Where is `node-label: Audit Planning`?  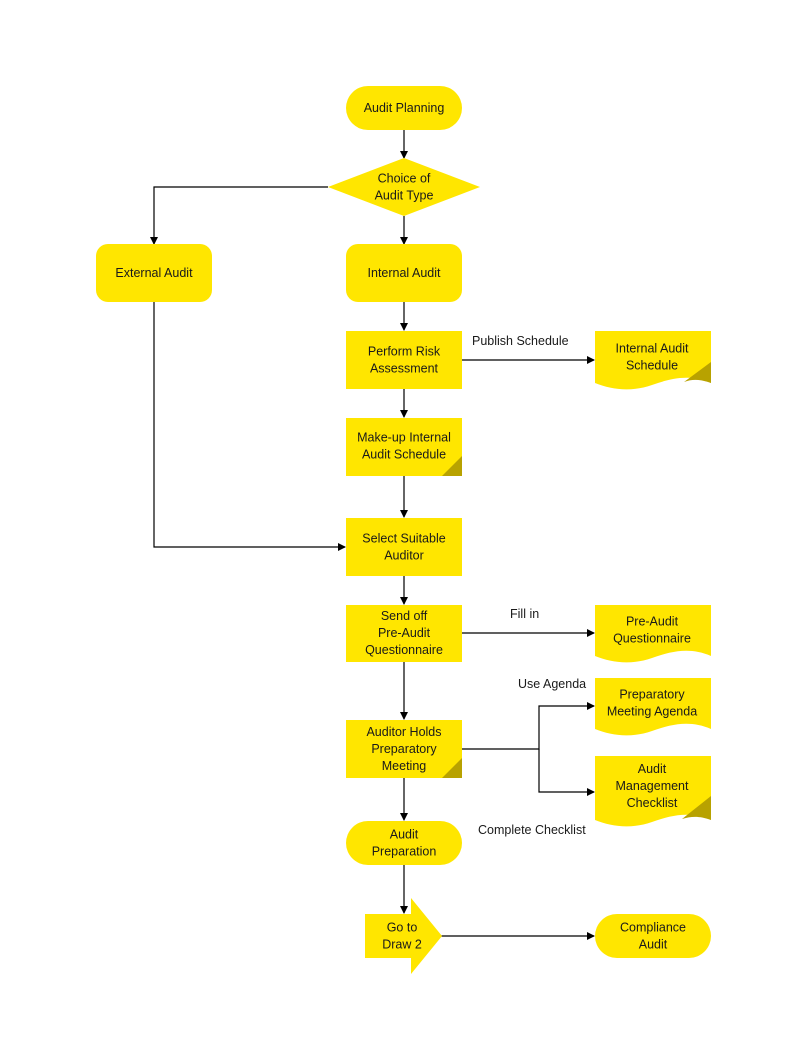
node-label: Audit Planning is located at coordinates (404, 108).